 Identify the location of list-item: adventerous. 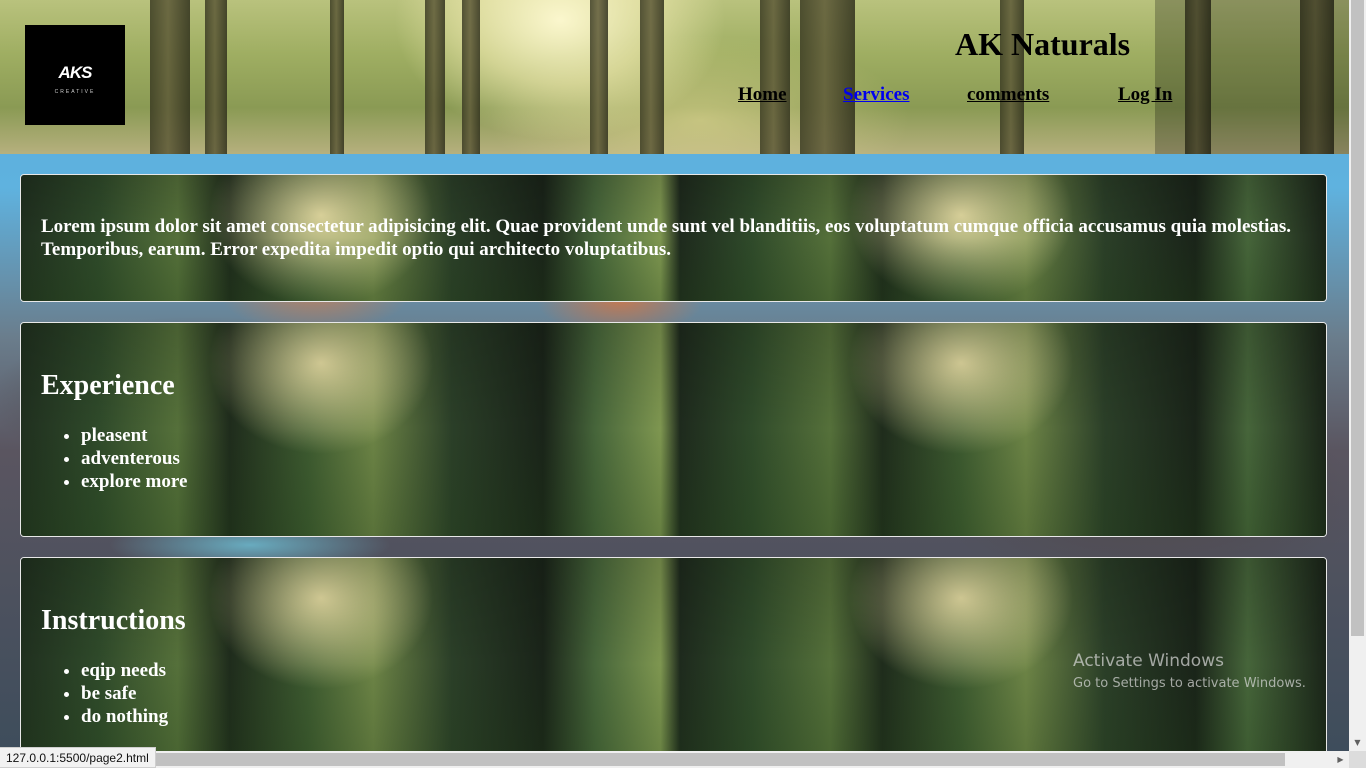
(693, 458).